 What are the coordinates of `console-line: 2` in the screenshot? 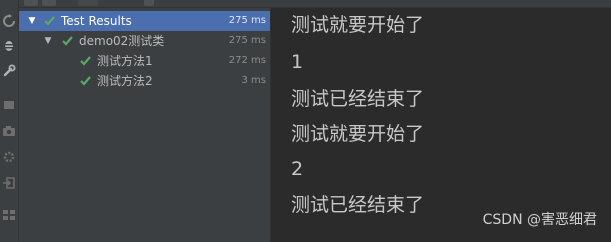 It's located at (297, 169).